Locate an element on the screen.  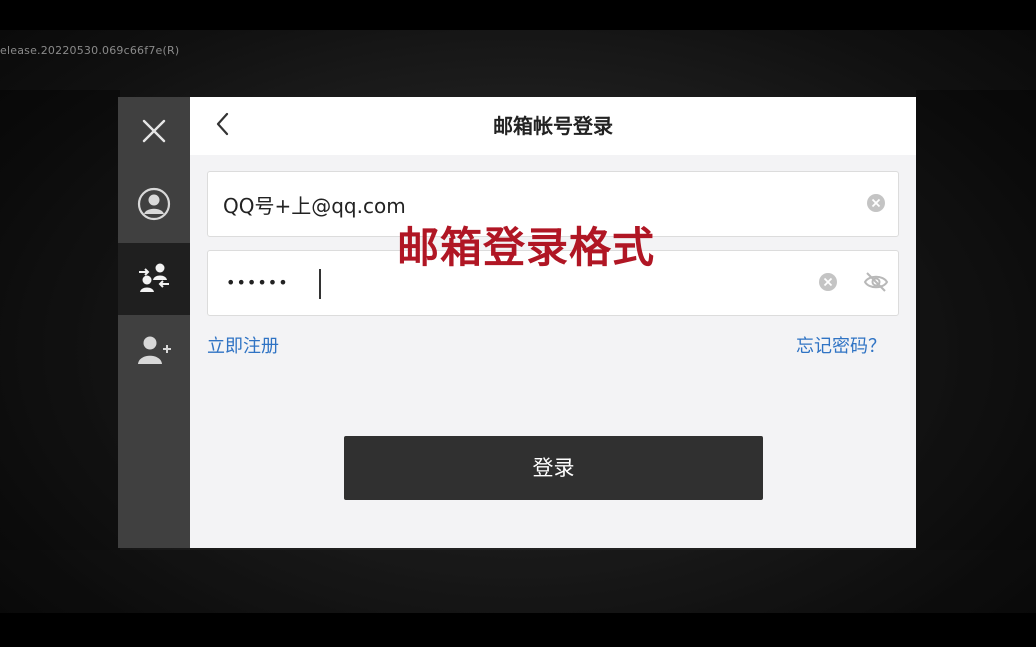
version-label: elease.20220530.069c66f7e(R) is located at coordinates (90, 50).